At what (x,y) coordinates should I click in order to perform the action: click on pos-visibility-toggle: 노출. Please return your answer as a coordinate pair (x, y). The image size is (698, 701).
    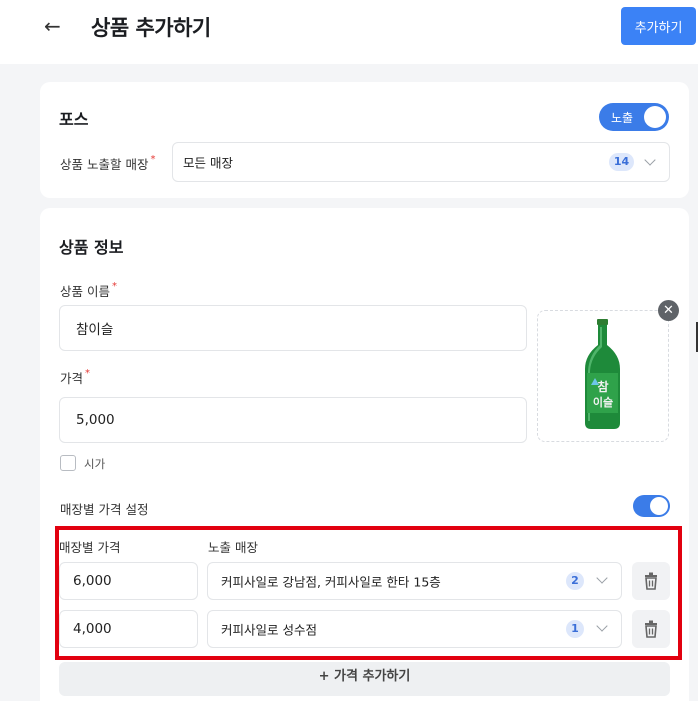
    Looking at the image, I should click on (634, 117).